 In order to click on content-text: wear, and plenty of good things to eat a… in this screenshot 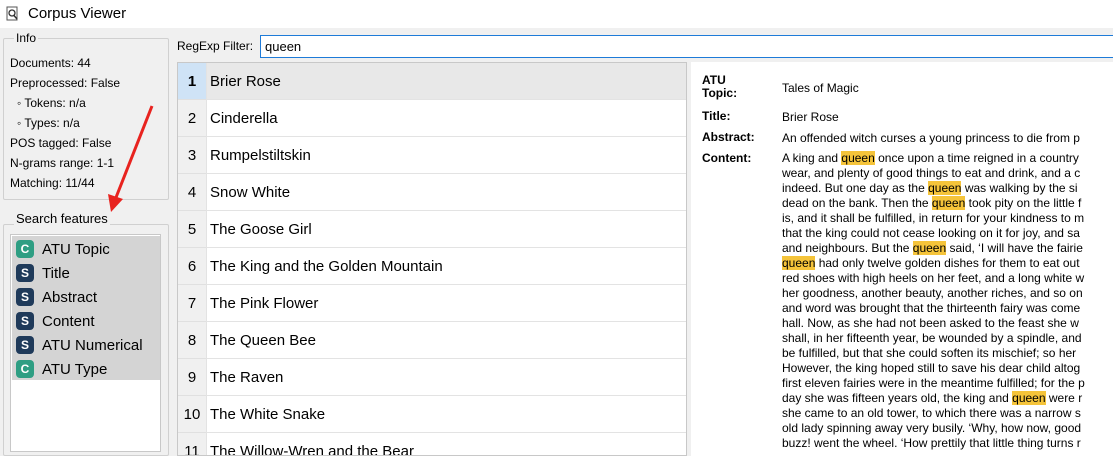, I will do `click(931, 173)`.